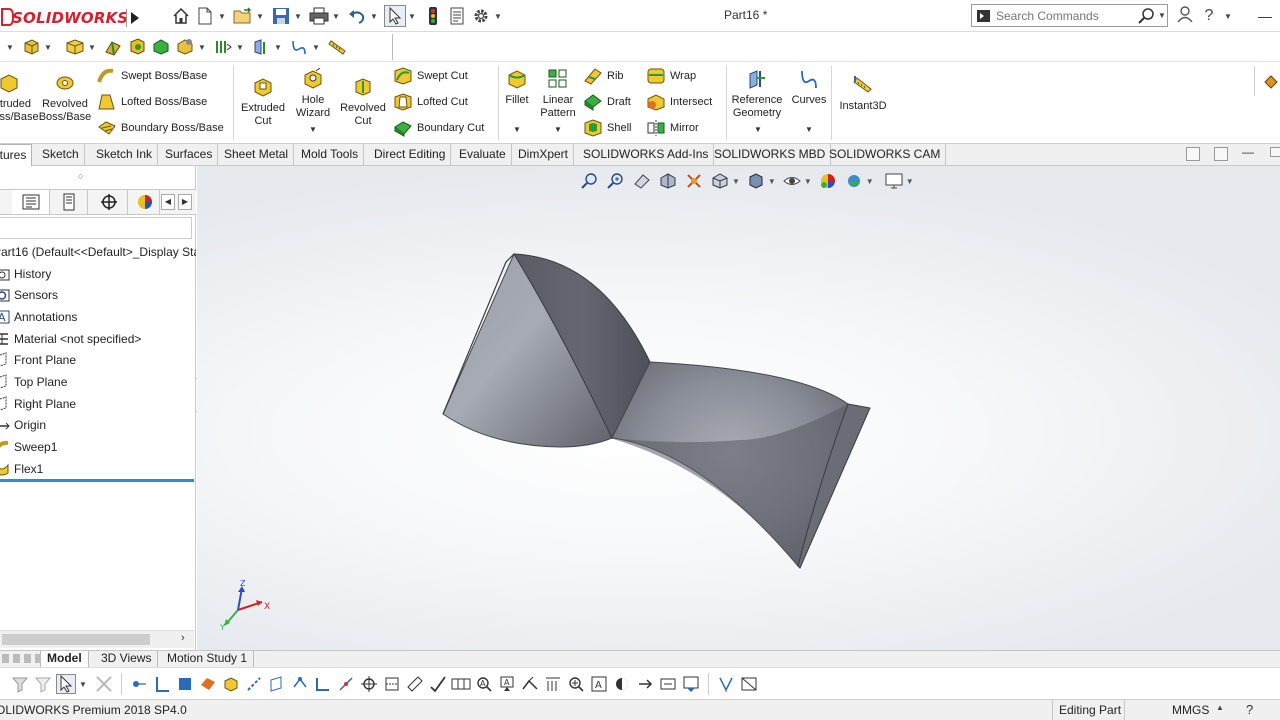  What do you see at coordinates (98, 382) in the screenshot?
I see `tree-item-top-plane: Top Plane` at bounding box center [98, 382].